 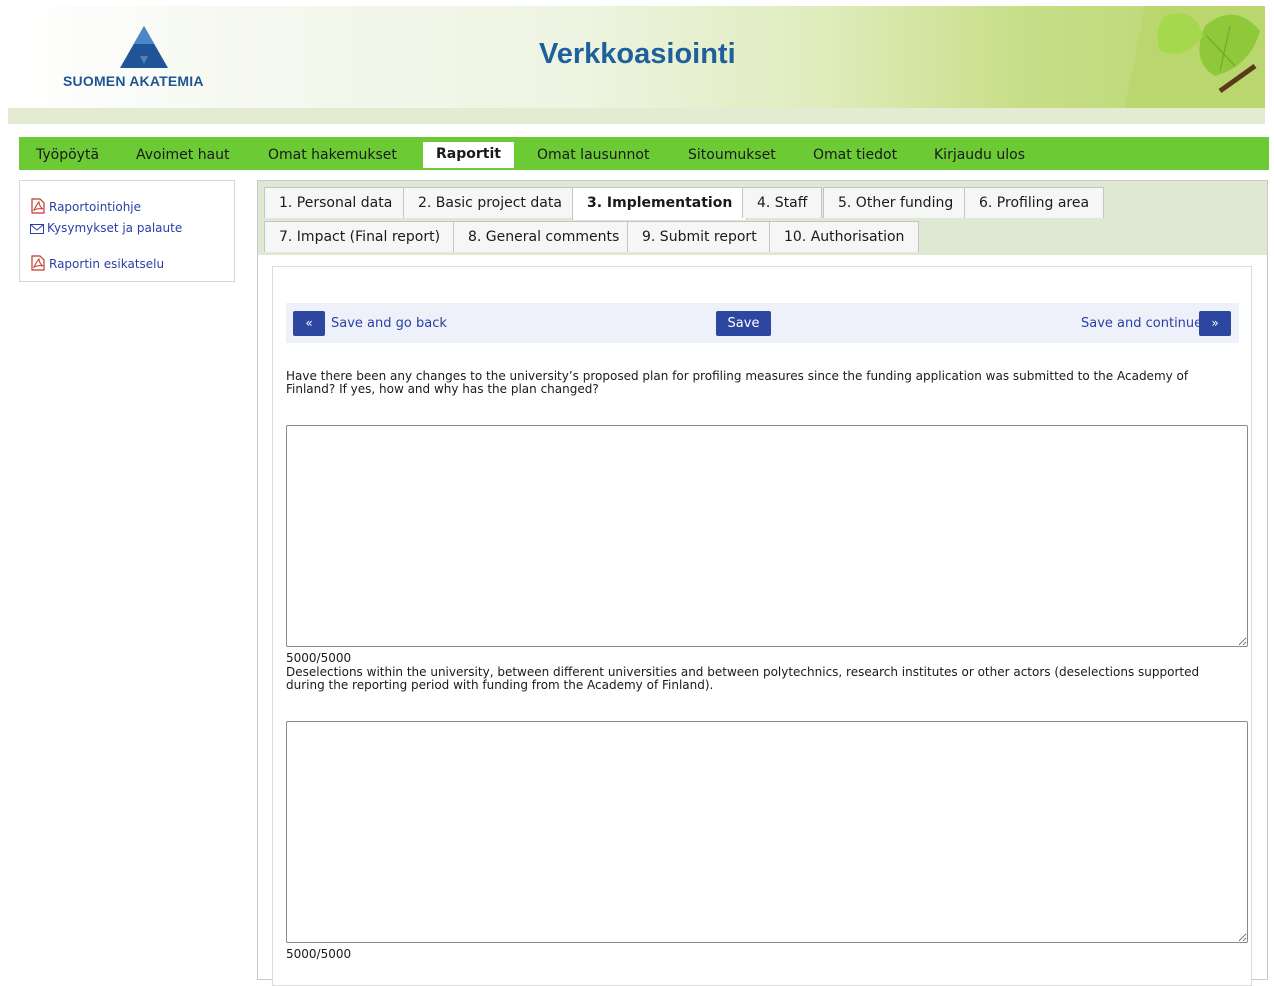 What do you see at coordinates (95, 207) in the screenshot?
I see `sidebar-item-label: Raportointiohje` at bounding box center [95, 207].